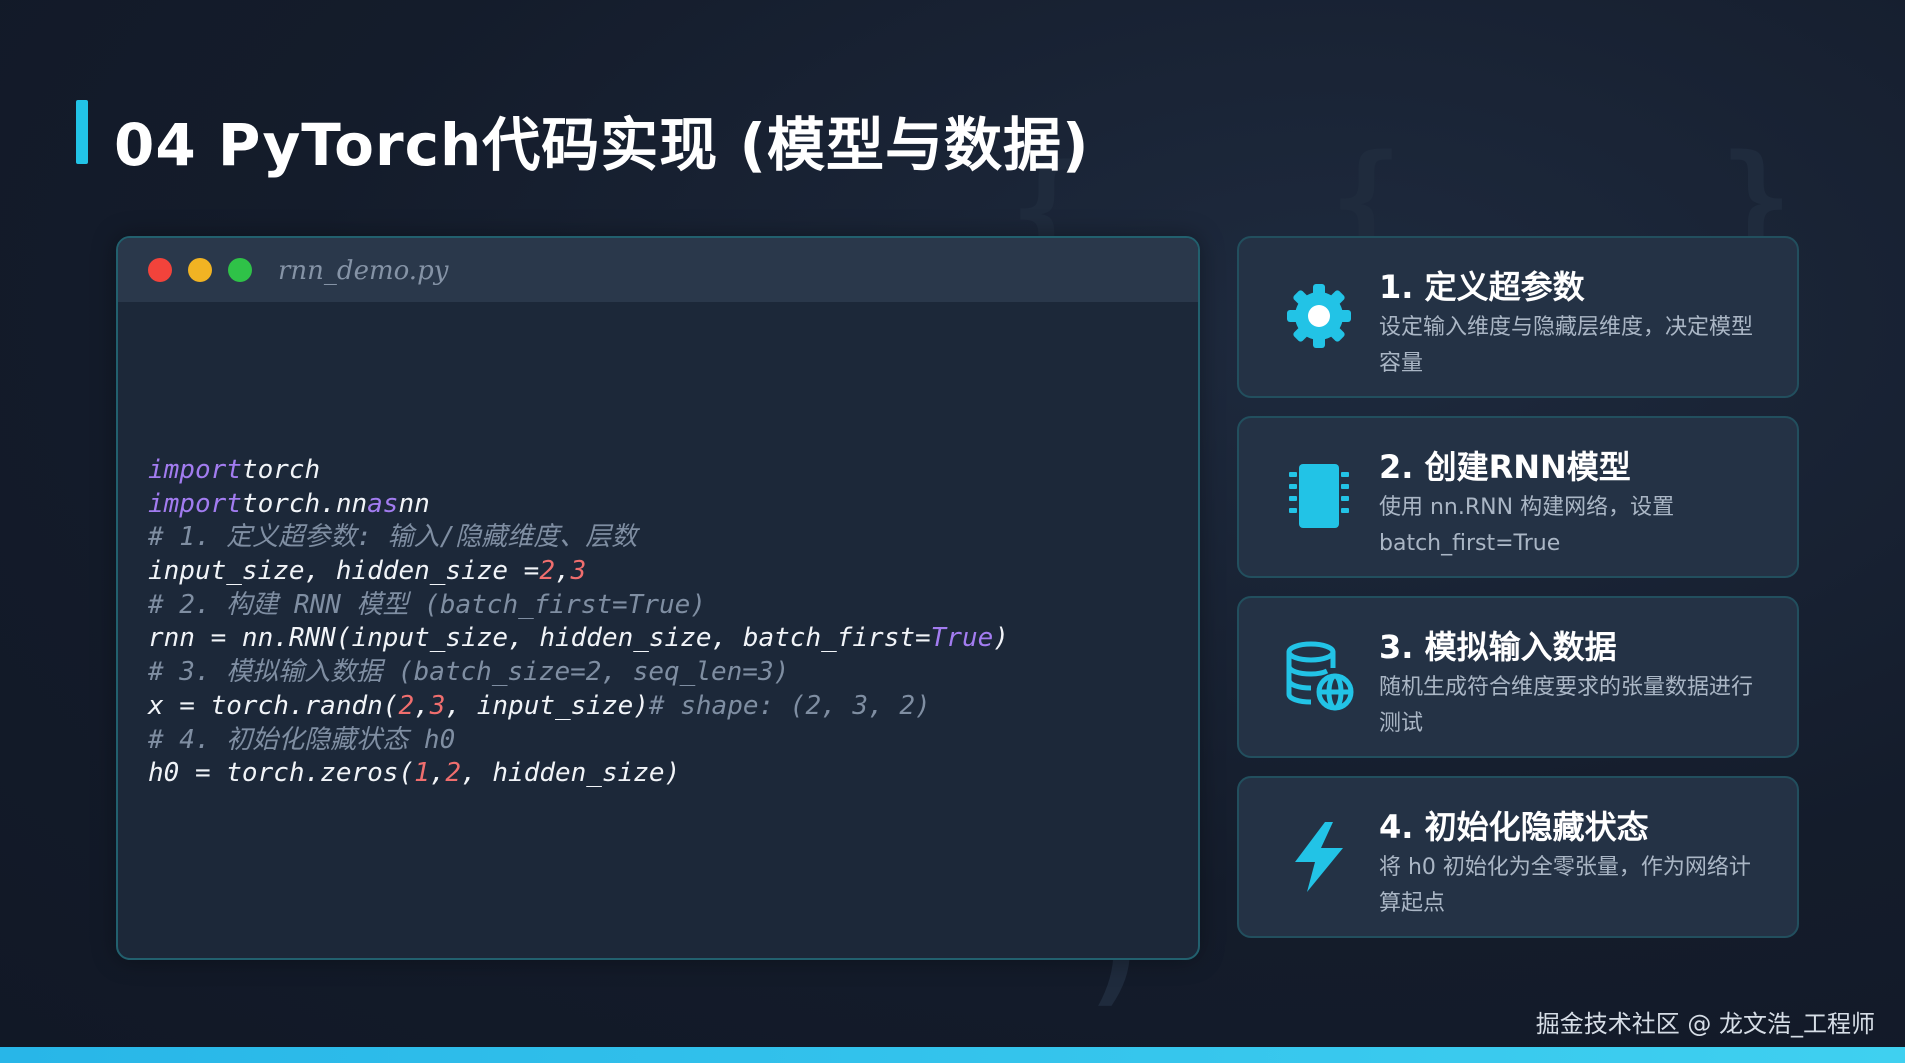 The height and width of the screenshot is (1063, 1905). Describe the element at coordinates (578, 741) in the screenshot. I see `code-line: # 4. 初始化隐藏状态 h0` at that location.